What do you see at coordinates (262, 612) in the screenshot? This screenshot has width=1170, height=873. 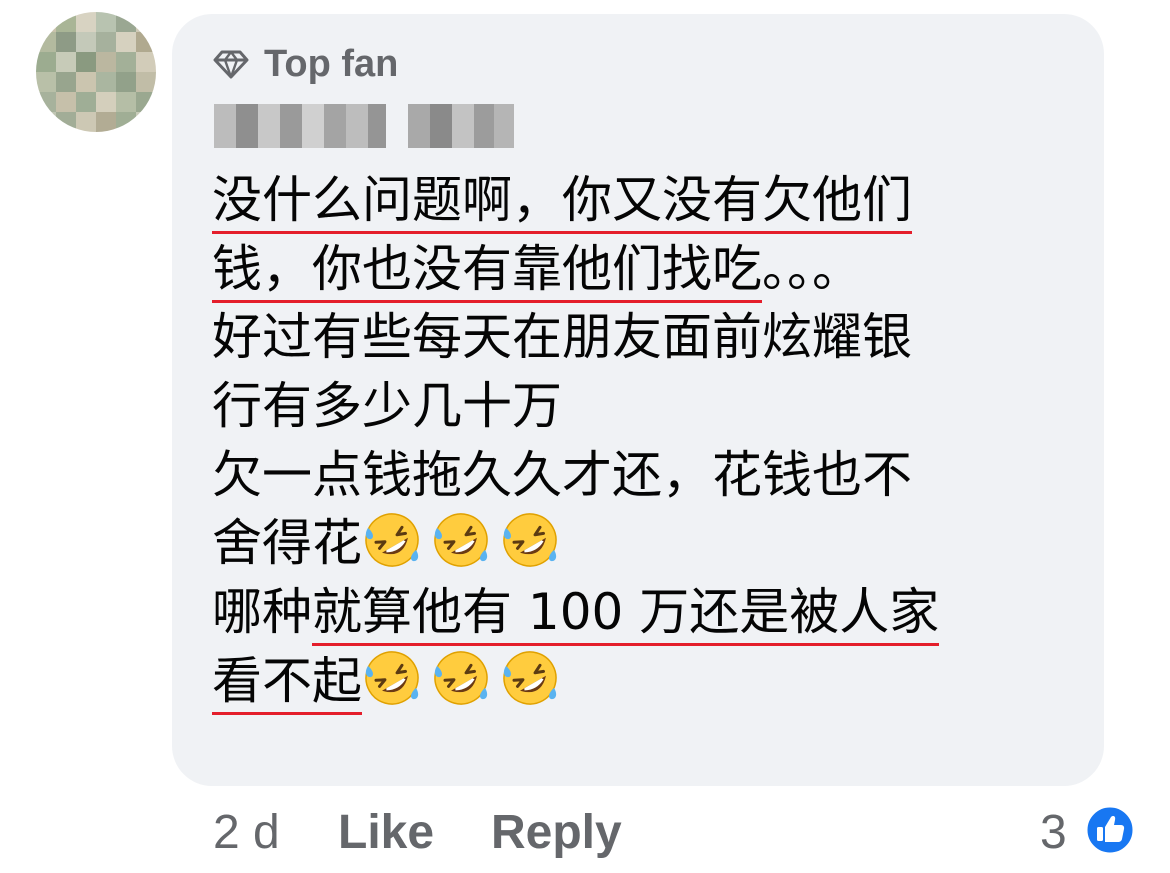 I see `line-text: 哪种` at bounding box center [262, 612].